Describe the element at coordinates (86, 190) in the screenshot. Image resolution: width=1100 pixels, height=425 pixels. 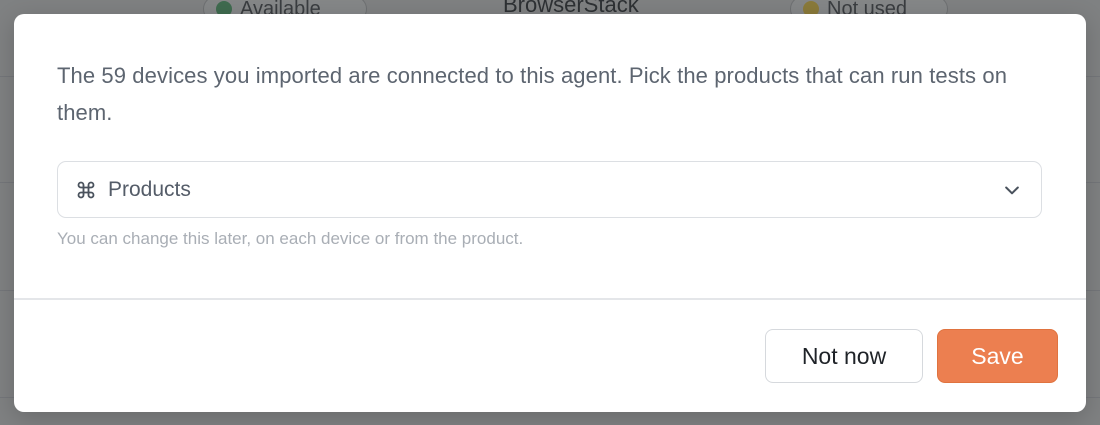
I see `command-icon` at that location.